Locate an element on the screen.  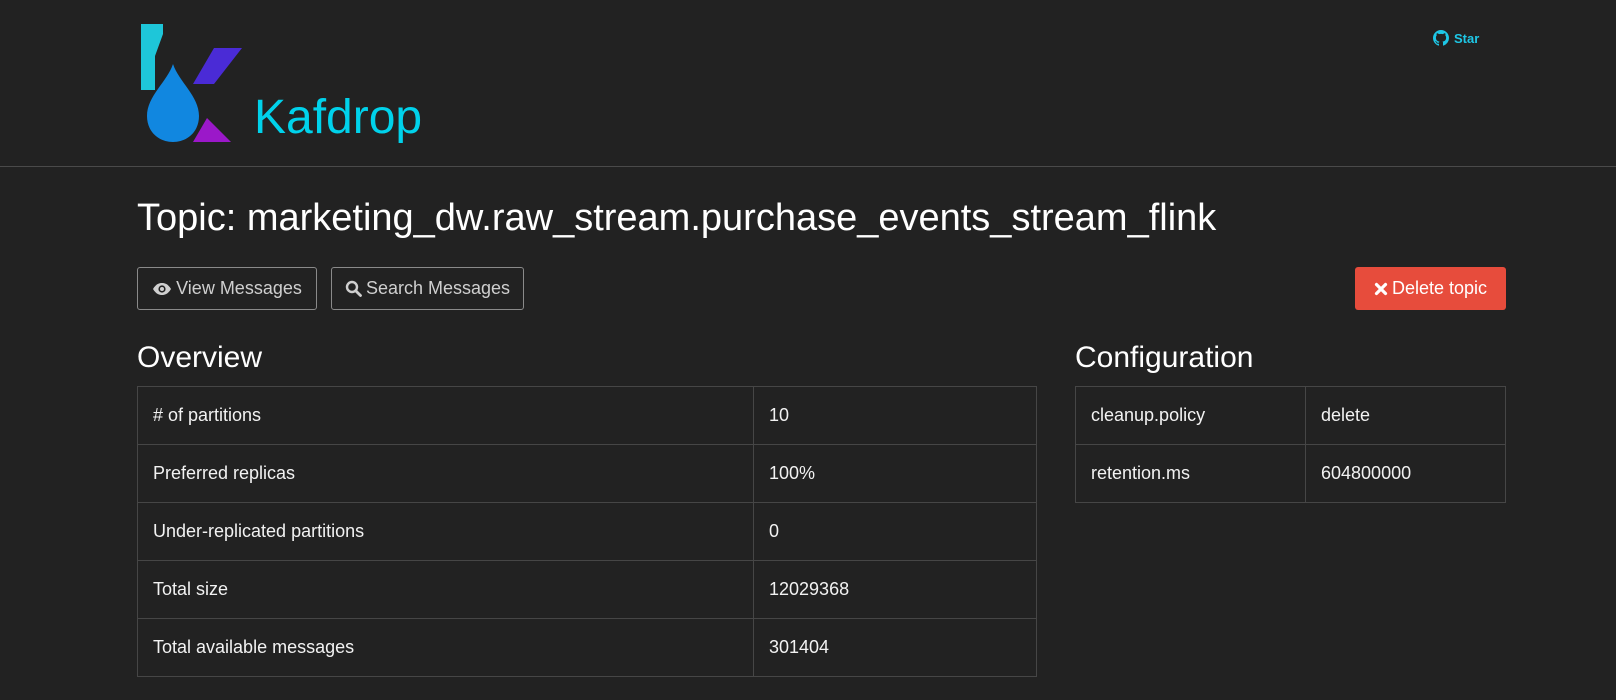
github-icon is located at coordinates (1441, 38).